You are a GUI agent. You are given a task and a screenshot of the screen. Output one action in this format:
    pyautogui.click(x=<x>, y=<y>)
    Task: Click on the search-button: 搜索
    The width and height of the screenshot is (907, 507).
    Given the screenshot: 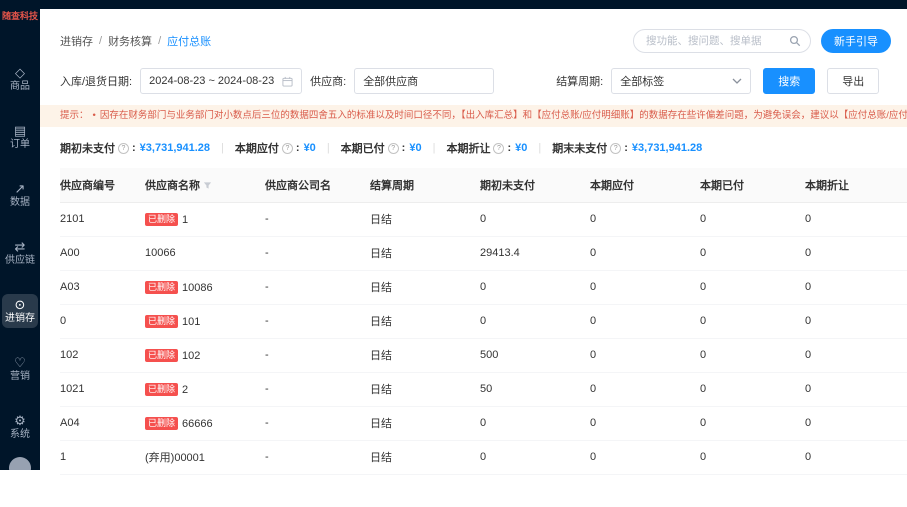 What is the action you would take?
    pyautogui.click(x=789, y=81)
    